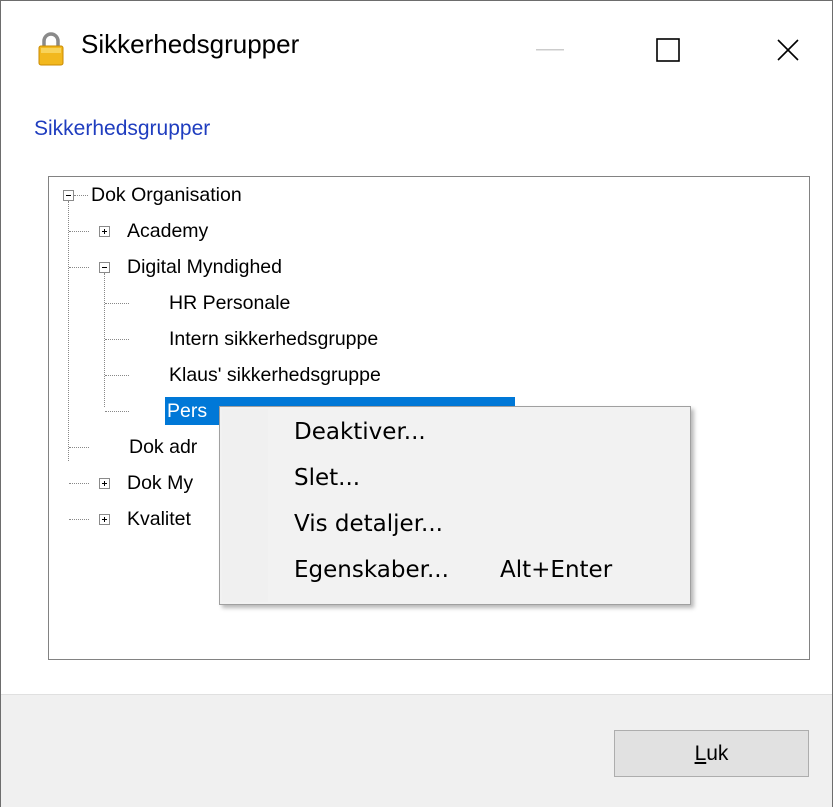 This screenshot has width=833, height=807. I want to click on tree-node-selected-label: Pers, so click(187, 411).